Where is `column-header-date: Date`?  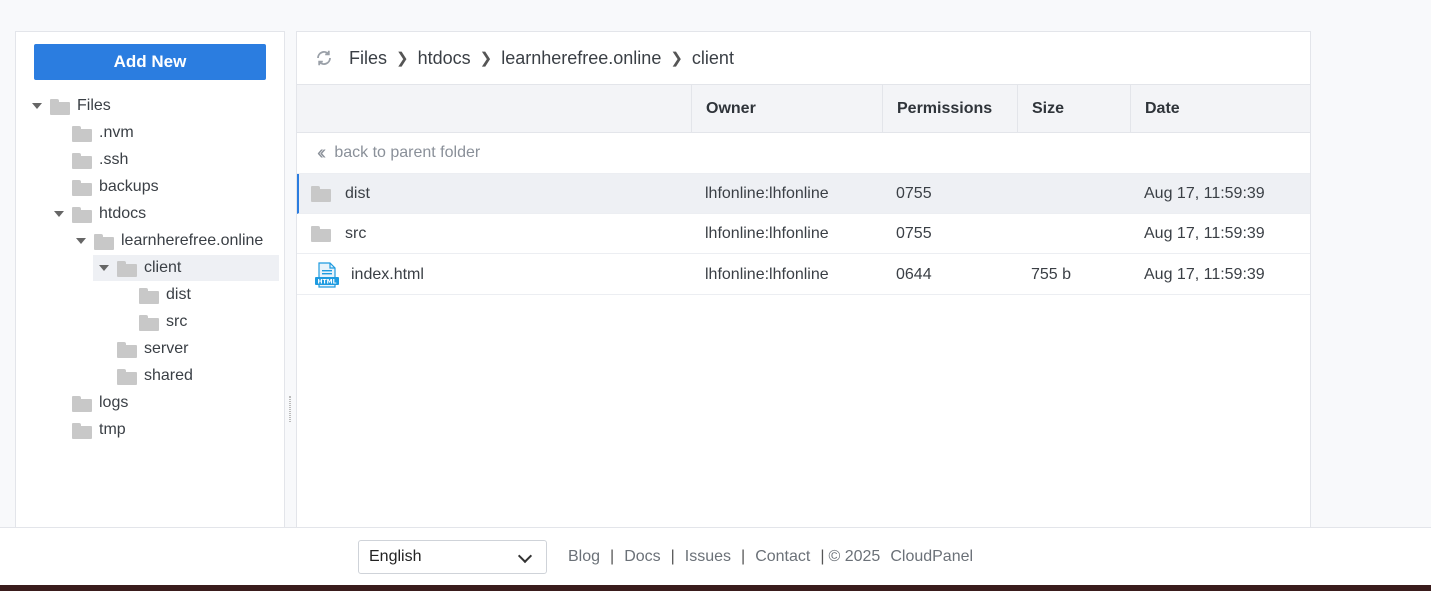
column-header-date: Date is located at coordinates (1220, 109).